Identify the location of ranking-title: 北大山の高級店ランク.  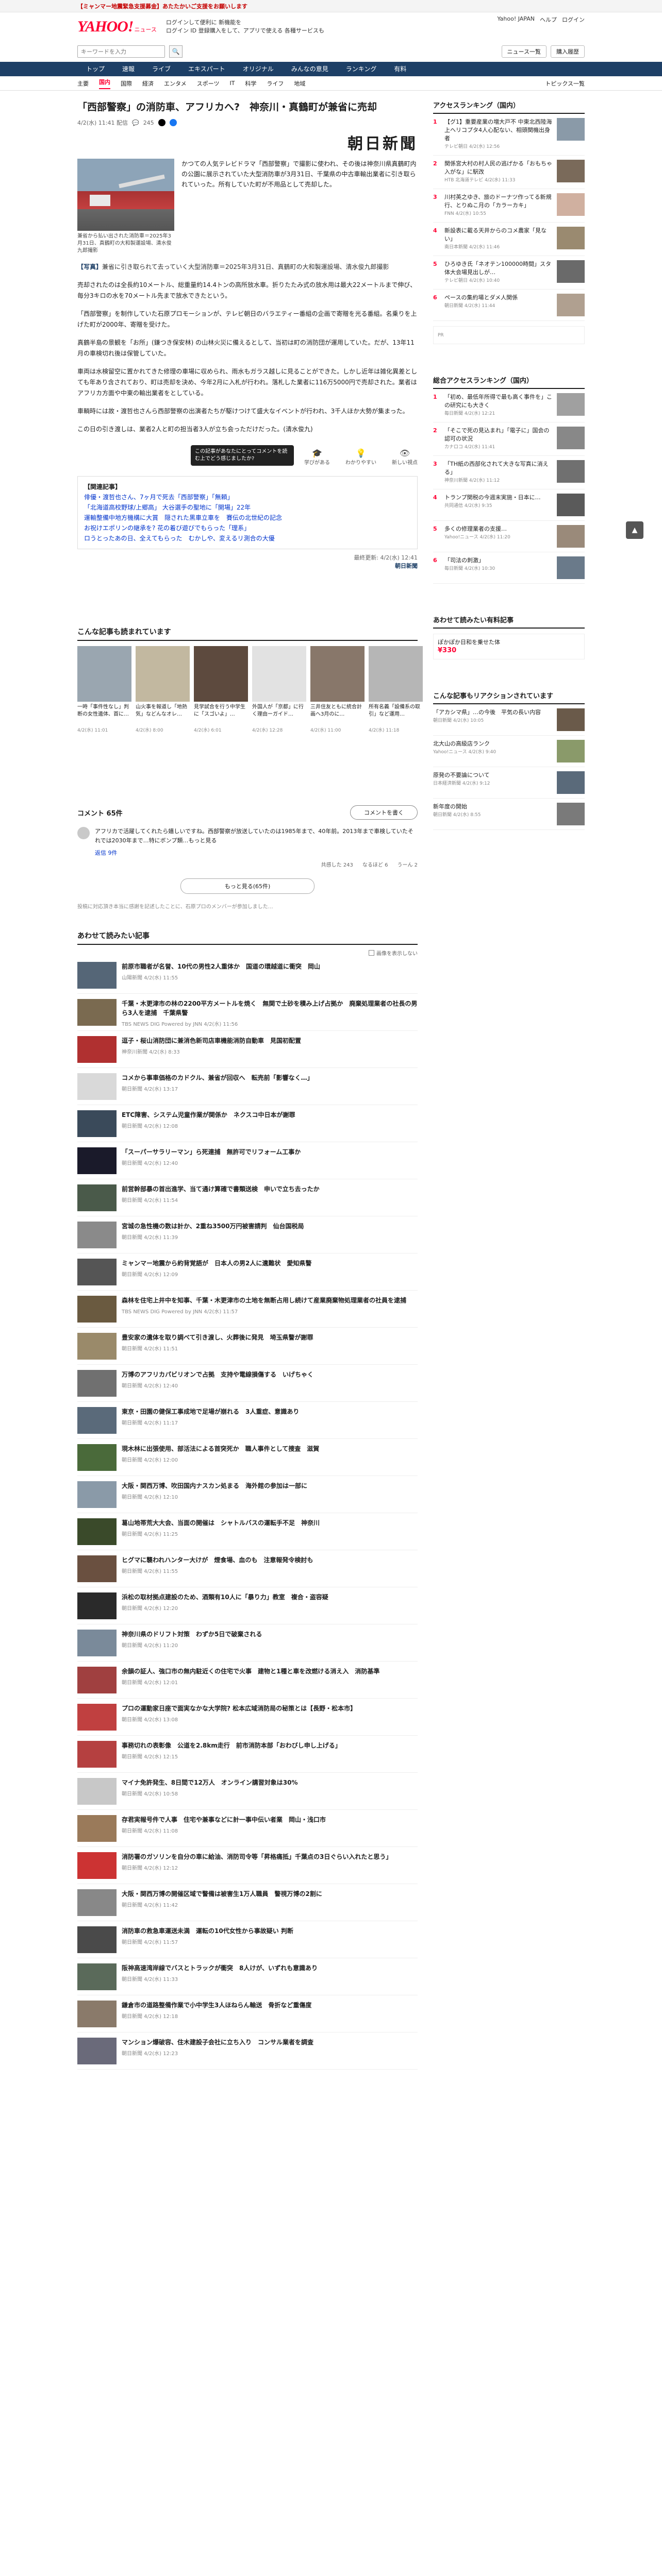
(493, 744).